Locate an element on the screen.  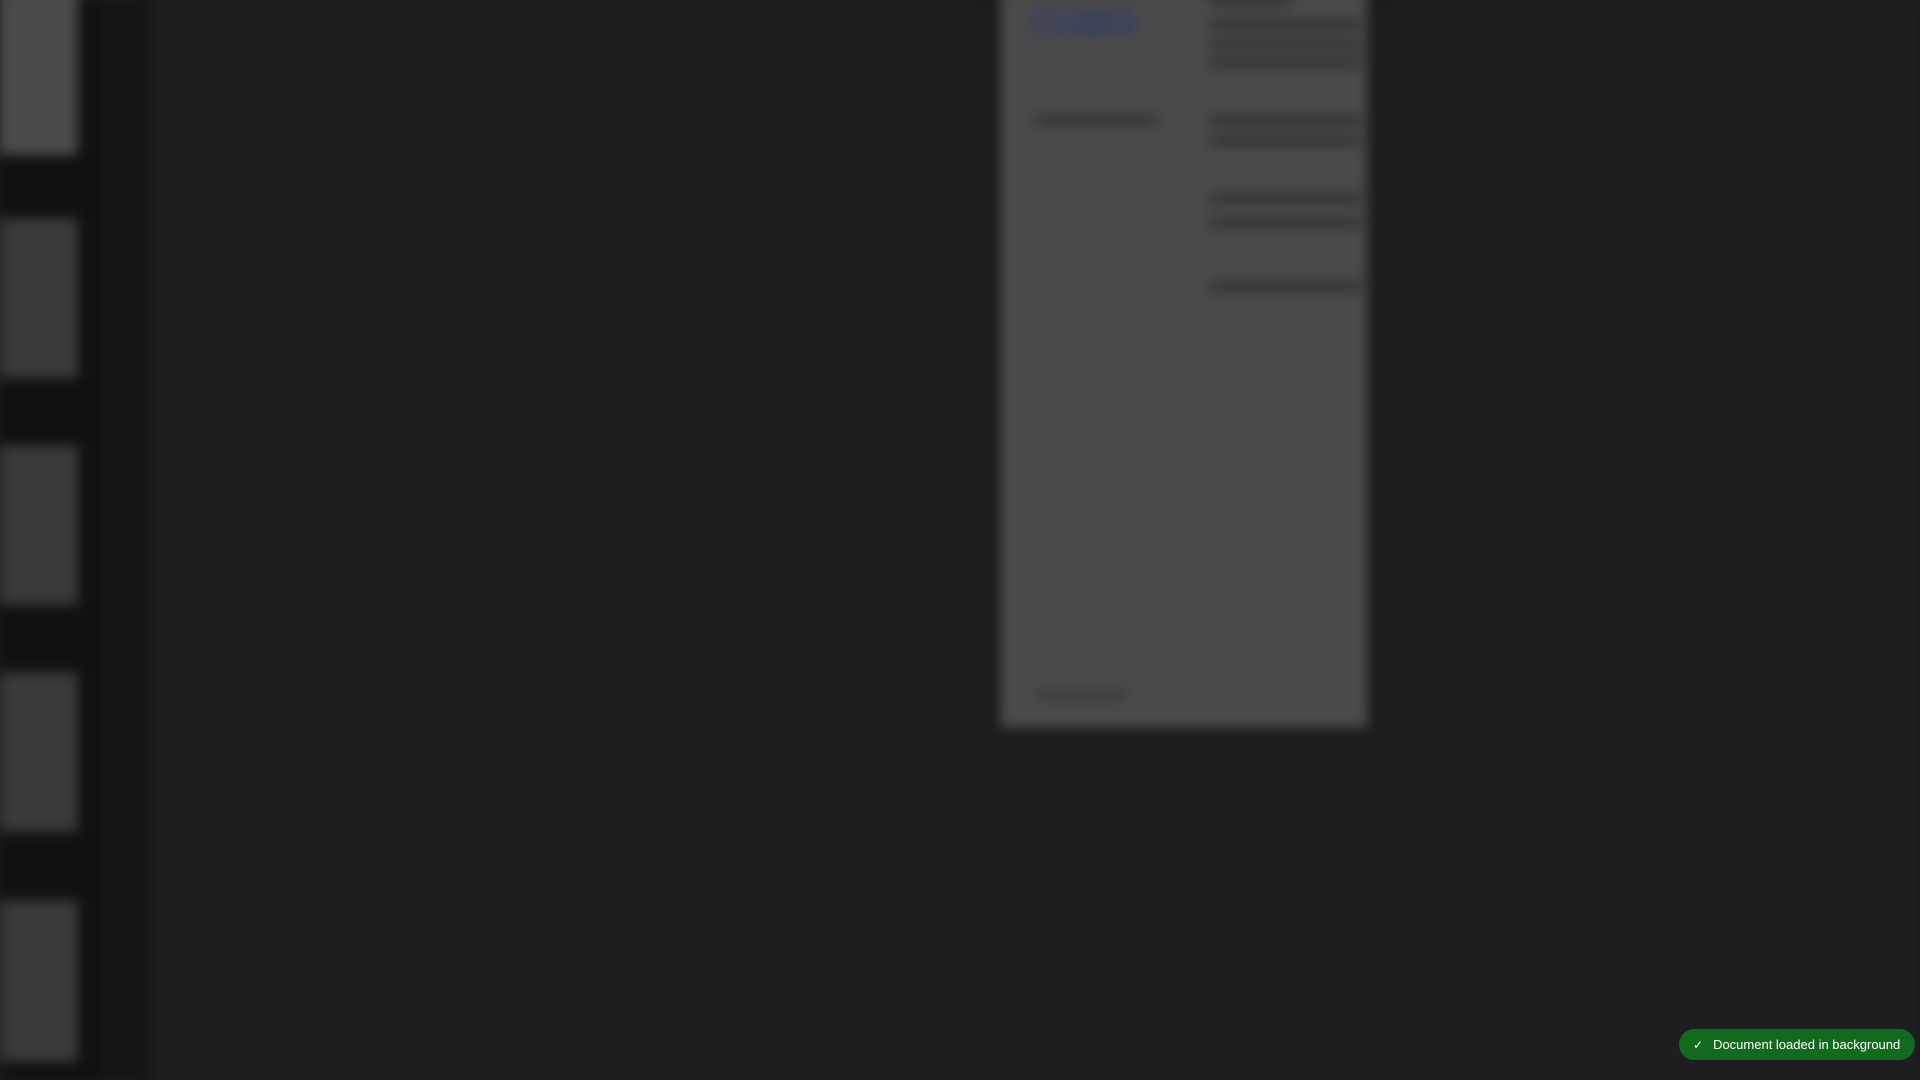
status-toast: ✓ Document loaded in background is located at coordinates (1797, 1044).